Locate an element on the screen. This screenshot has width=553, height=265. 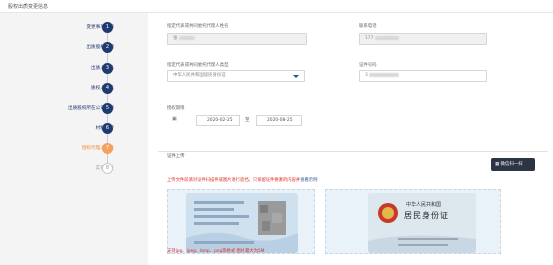
wechat-scan-label: 微信扫一扫 is located at coordinates (511, 164).